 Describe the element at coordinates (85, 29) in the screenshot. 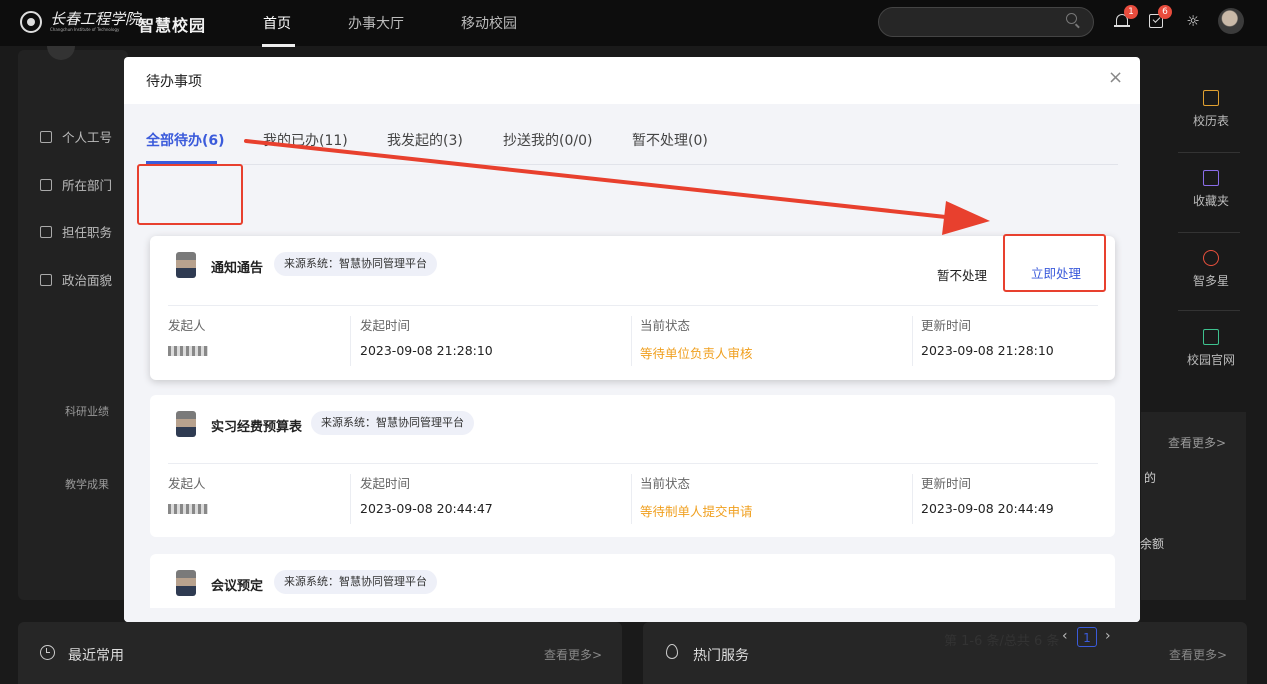

I see `school-name-en: Changchun Institute of Technology` at that location.